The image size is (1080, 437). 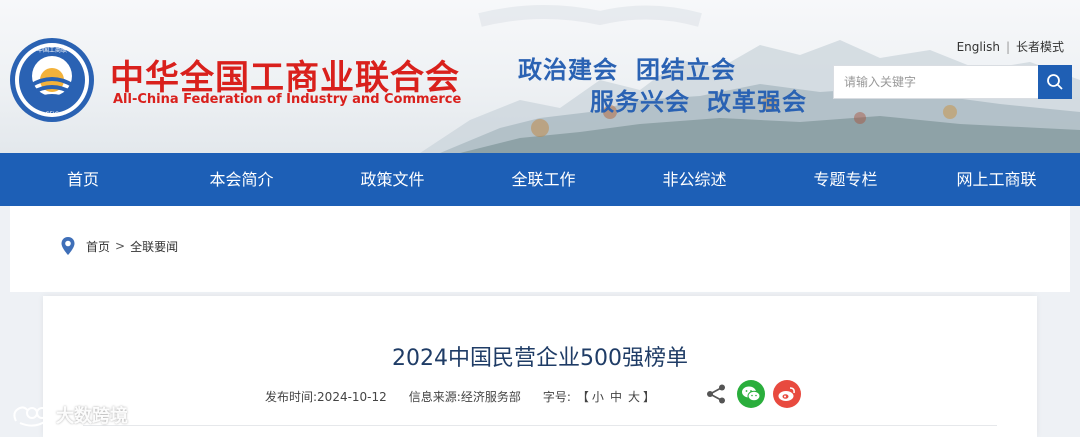 I want to click on nav-item-overview: 非公综述, so click(x=694, y=179).